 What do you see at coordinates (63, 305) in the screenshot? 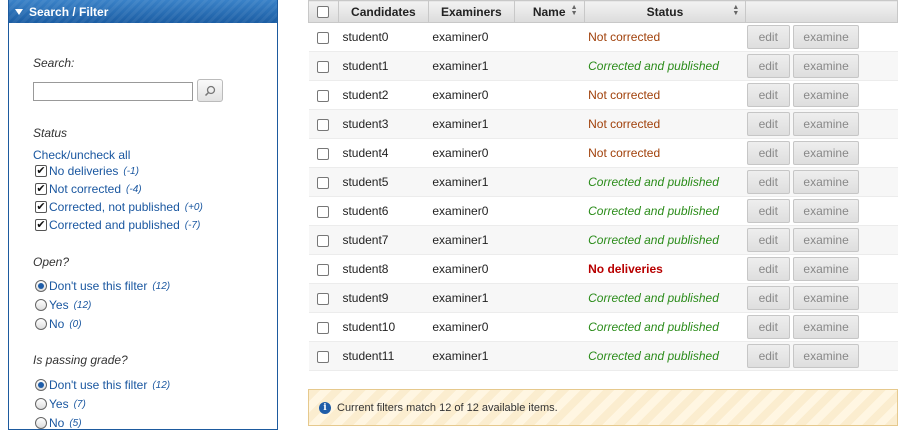
I see `open-option-yes: Yes (12)` at bounding box center [63, 305].